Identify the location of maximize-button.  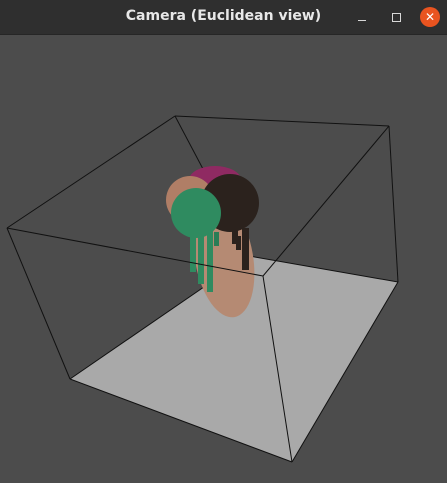
(396, 17).